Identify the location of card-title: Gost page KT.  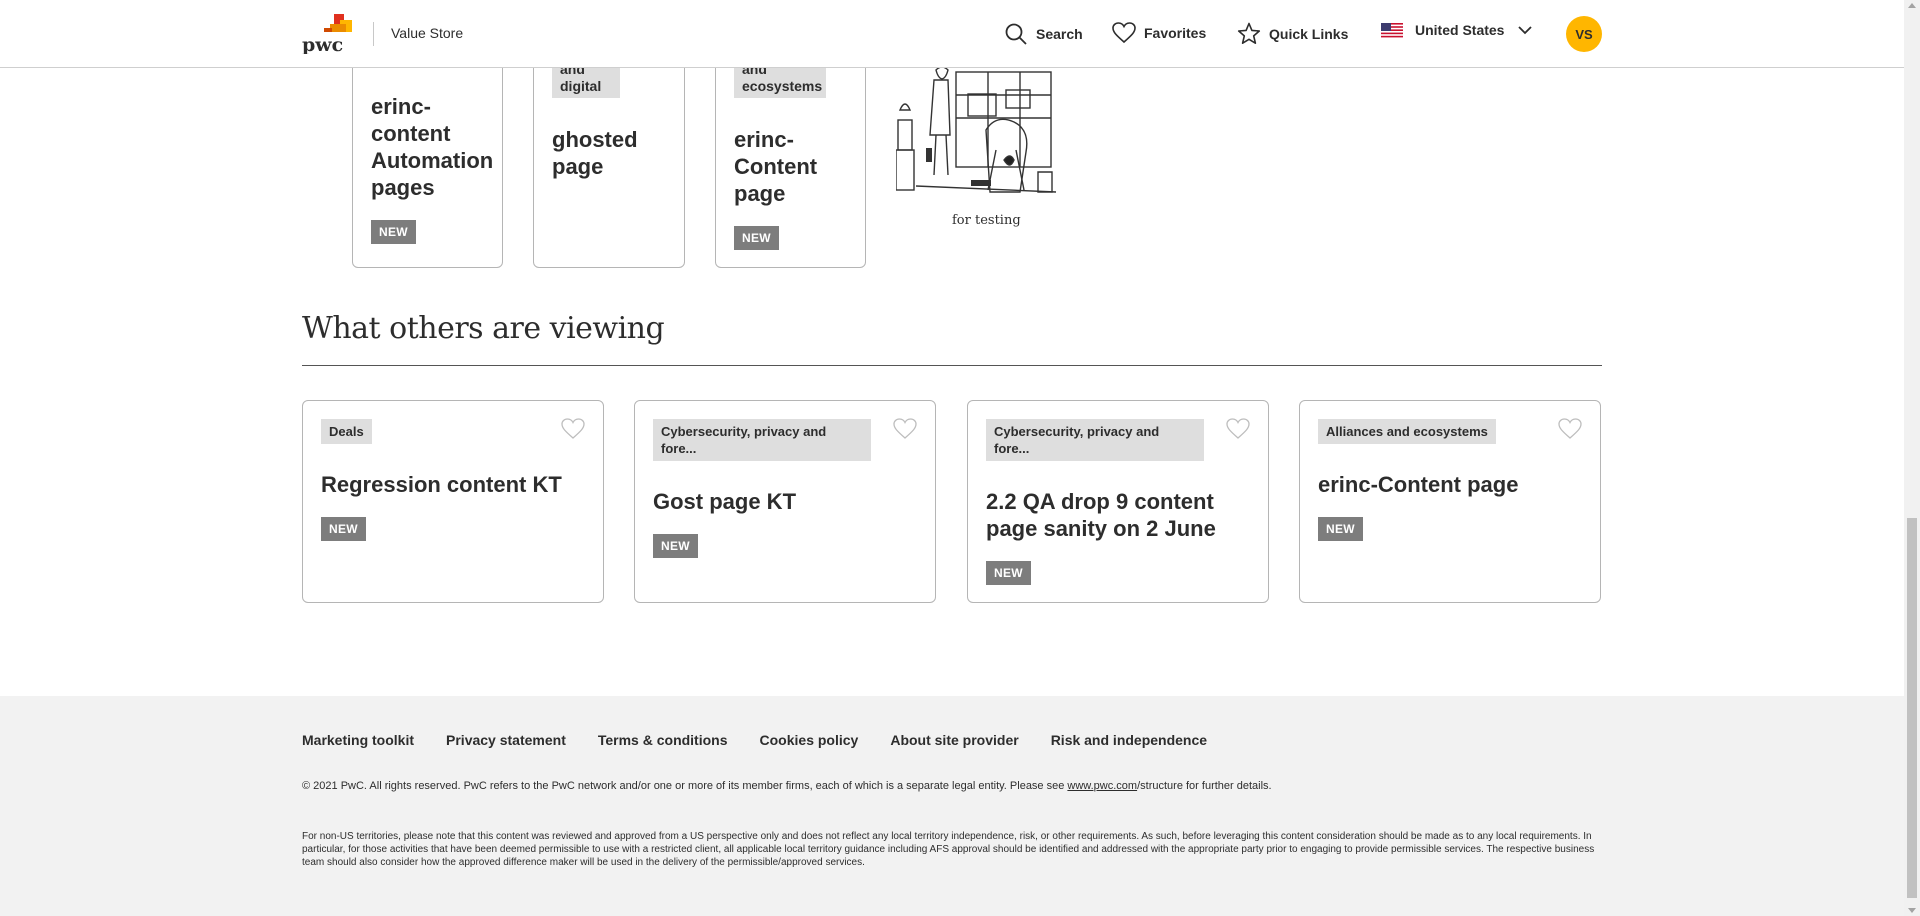
(725, 501).